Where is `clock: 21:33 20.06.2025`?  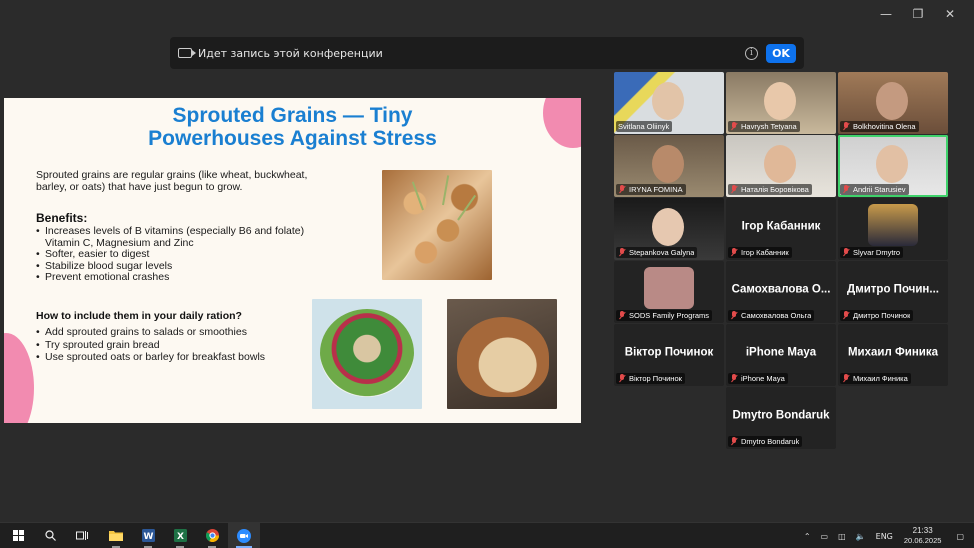
clock: 21:33 20.06.2025 is located at coordinates (923, 536).